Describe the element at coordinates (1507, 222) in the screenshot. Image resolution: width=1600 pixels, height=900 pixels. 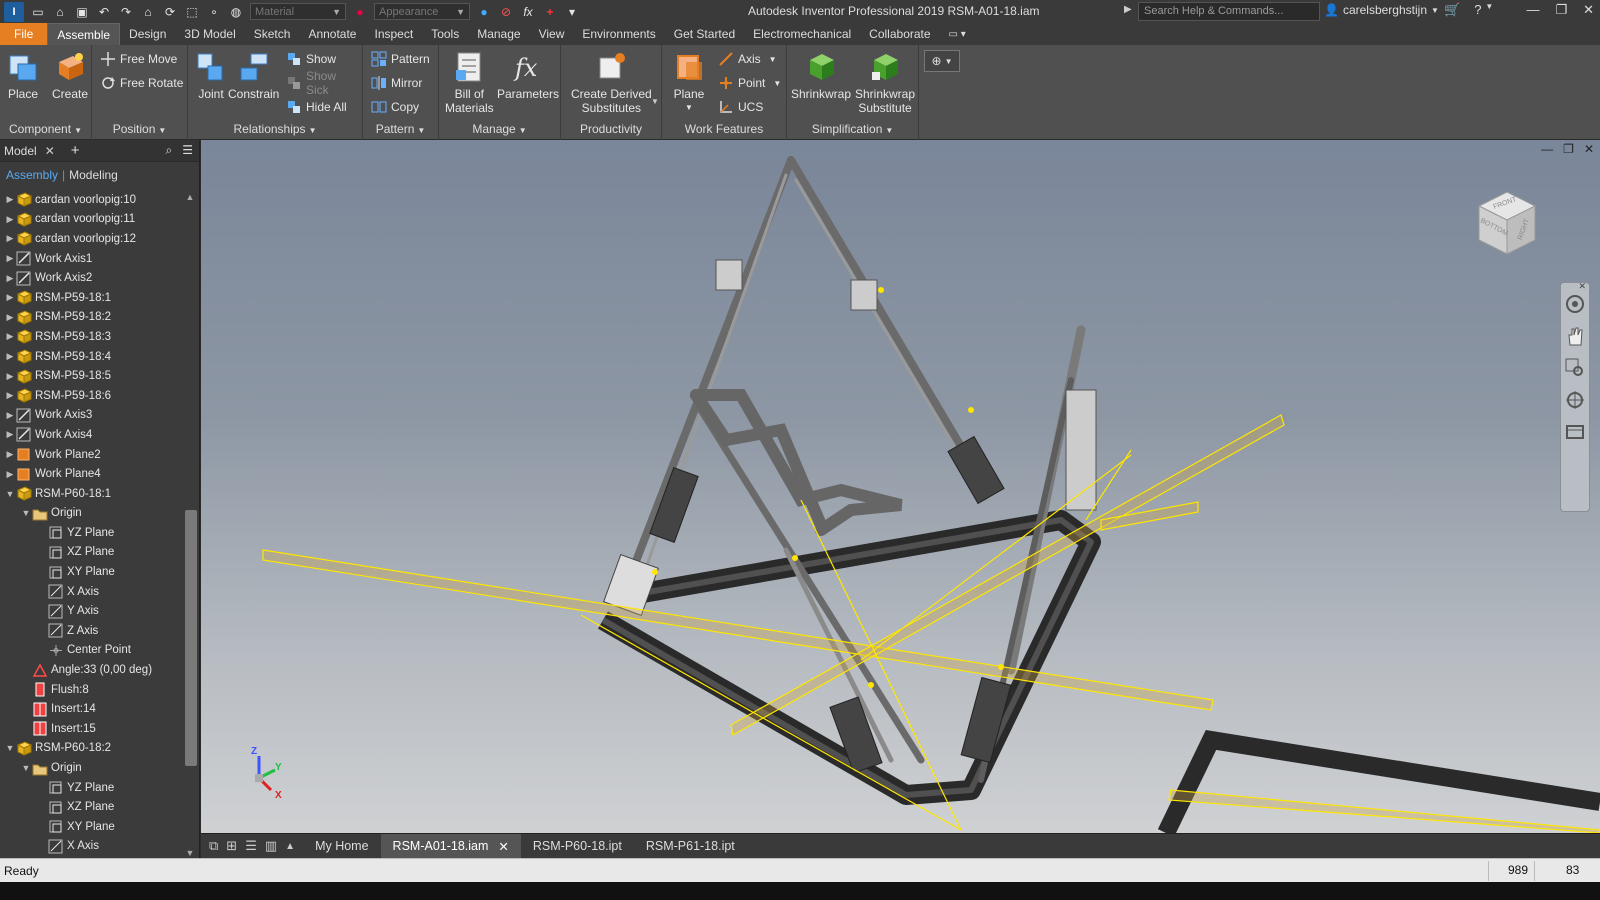
I see `viewcube: FRONT BOTTOM RIGHT` at that location.